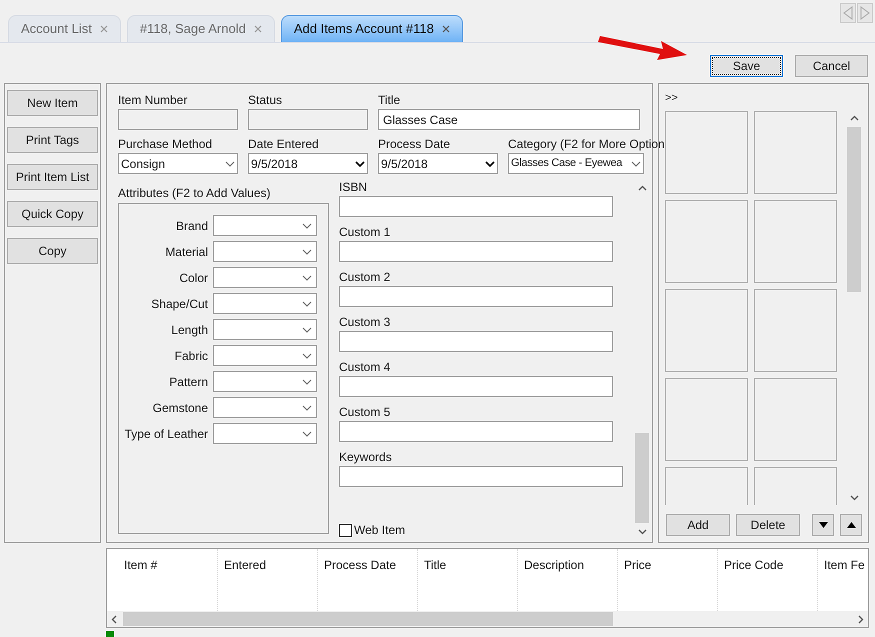 This screenshot has width=875, height=637. I want to click on side-button: Copy, so click(52, 251).